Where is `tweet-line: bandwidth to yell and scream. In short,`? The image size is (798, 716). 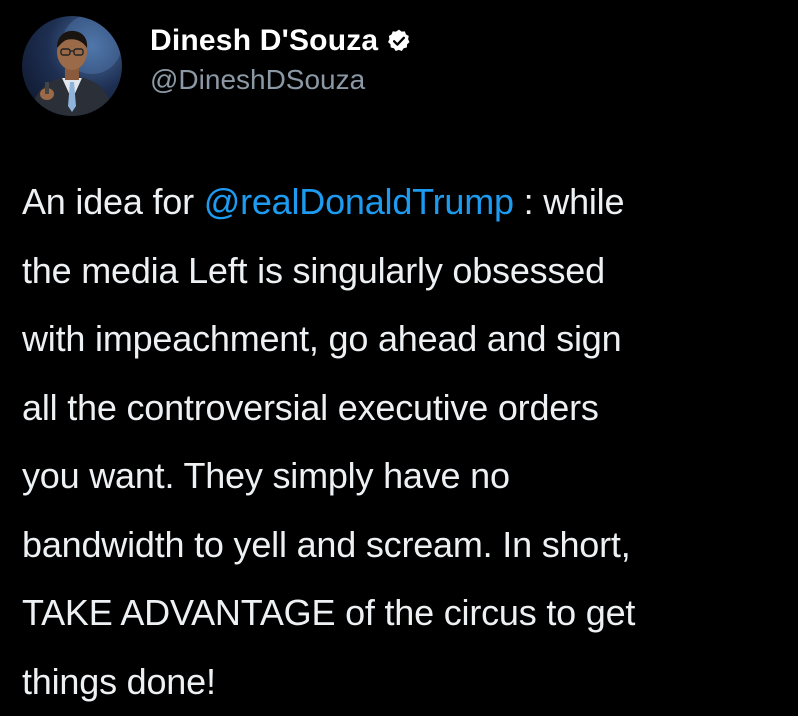 tweet-line: bandwidth to yell and scream. In short, is located at coordinates (407, 545).